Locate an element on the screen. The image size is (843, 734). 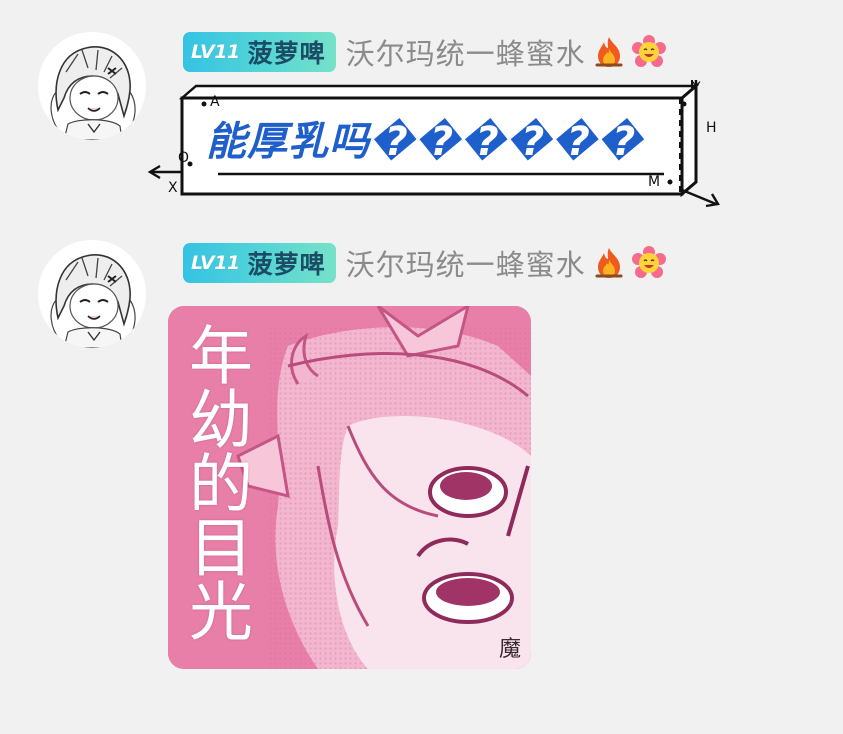
axis-label-y: Y is located at coordinates (696, 88).